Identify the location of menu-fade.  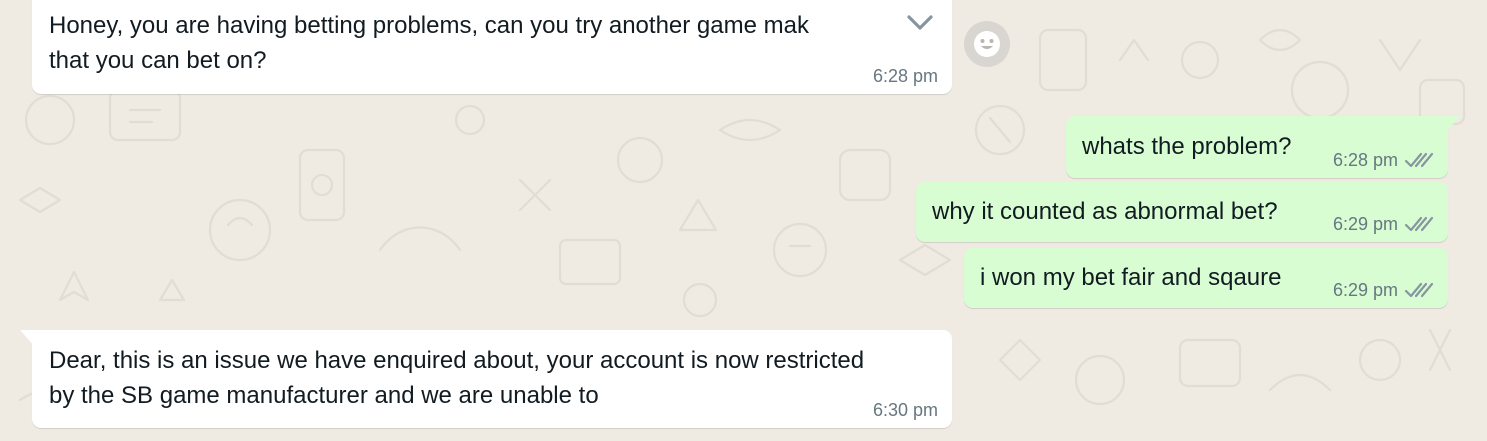
(863, 22).